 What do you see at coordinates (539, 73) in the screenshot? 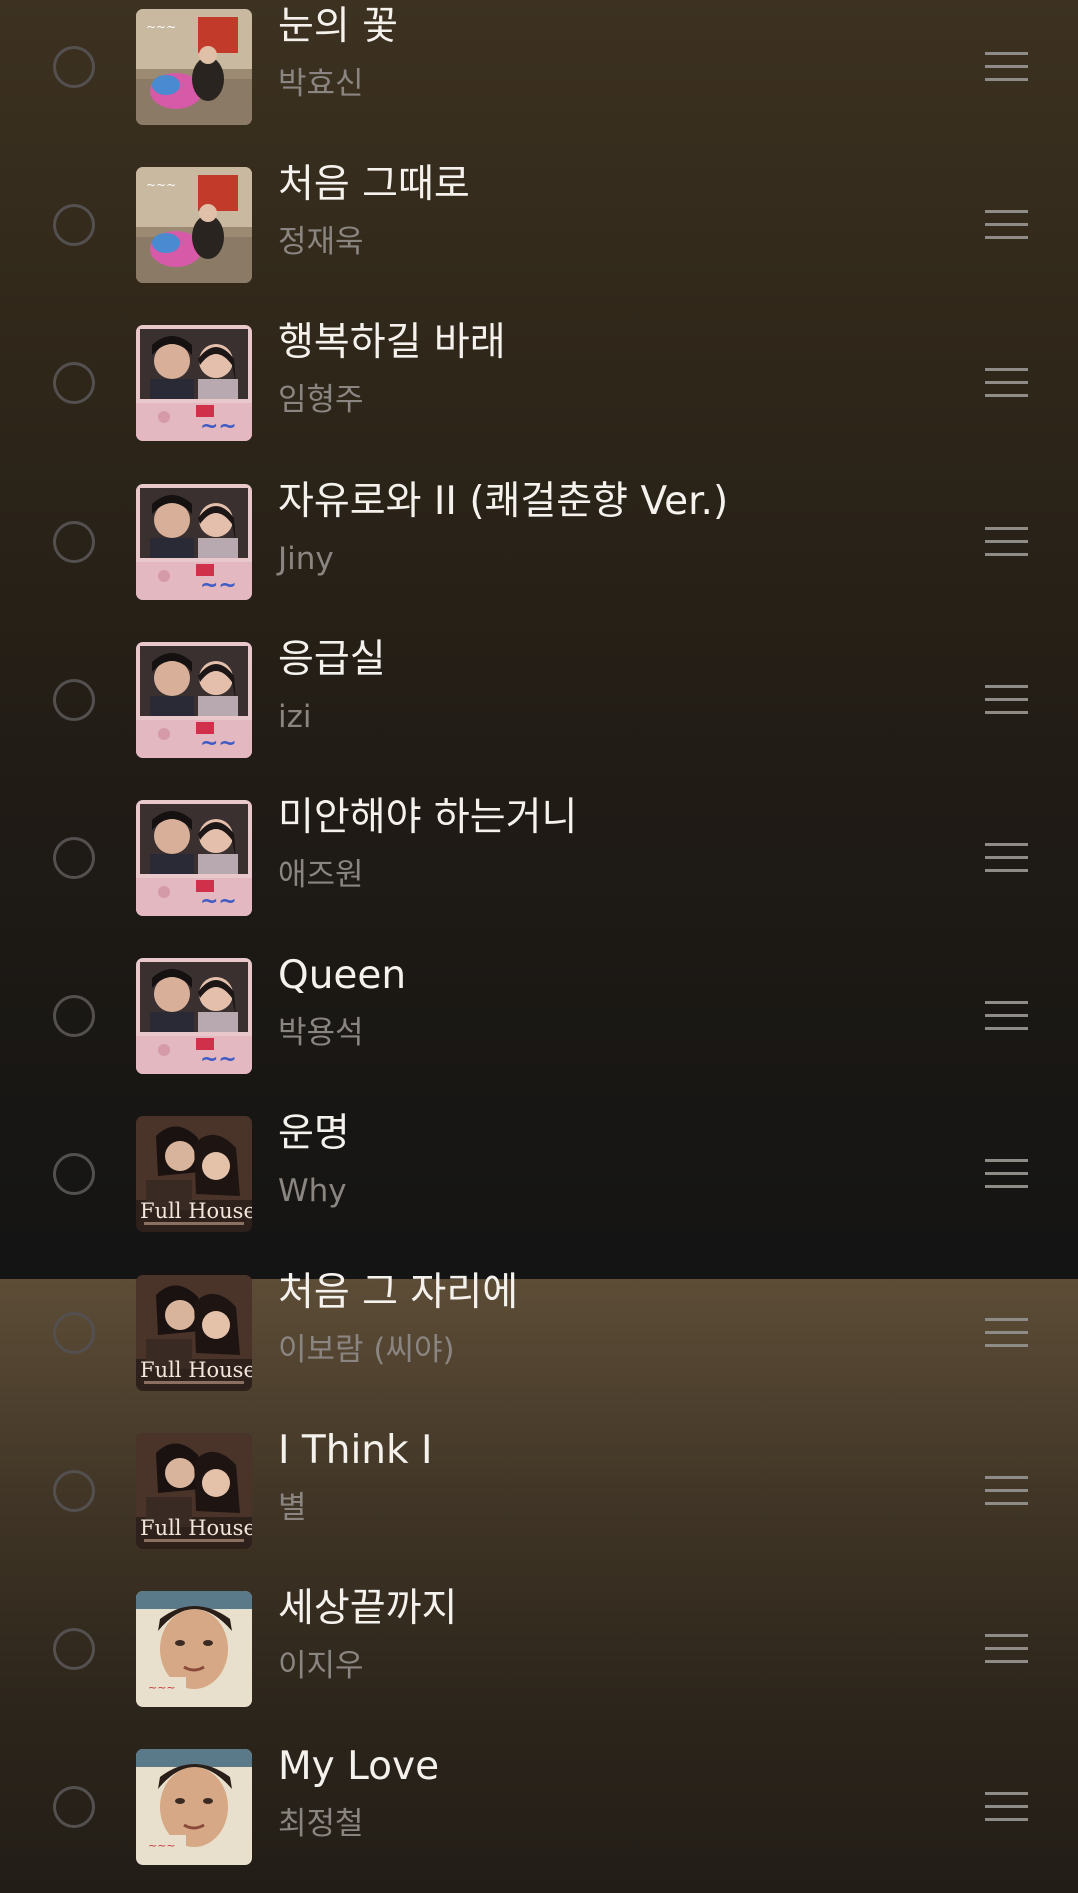
I see `playlist-row: ~~~ 눈의 꽃박효신` at bounding box center [539, 73].